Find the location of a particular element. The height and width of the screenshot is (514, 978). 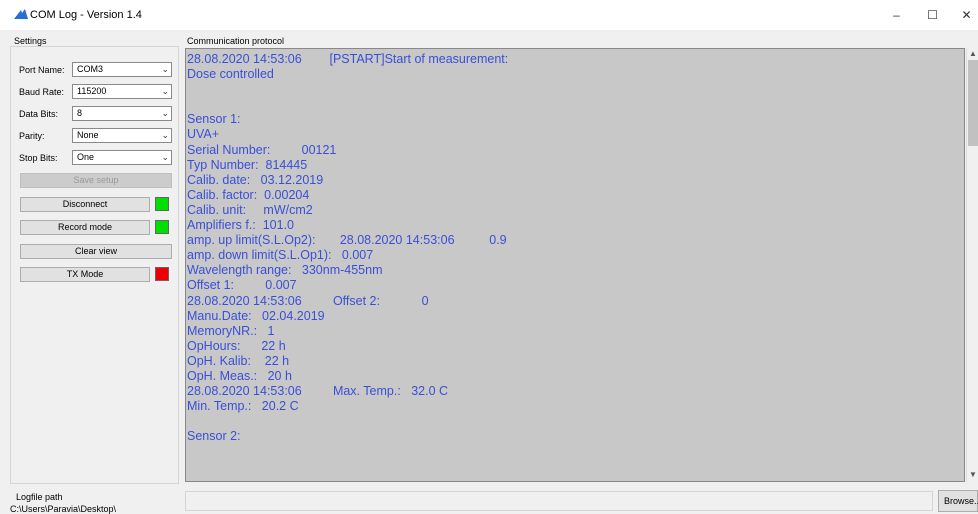

stop-bits-value: One is located at coordinates (86, 157).